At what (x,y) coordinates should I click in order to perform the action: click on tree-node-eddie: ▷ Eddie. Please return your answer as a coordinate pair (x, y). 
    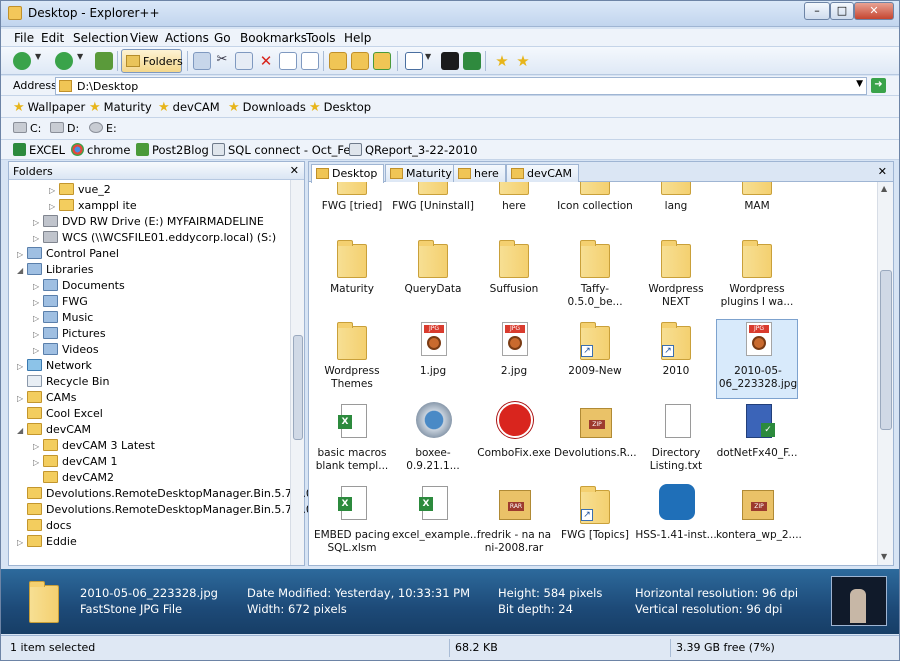
    Looking at the image, I should click on (47, 543).